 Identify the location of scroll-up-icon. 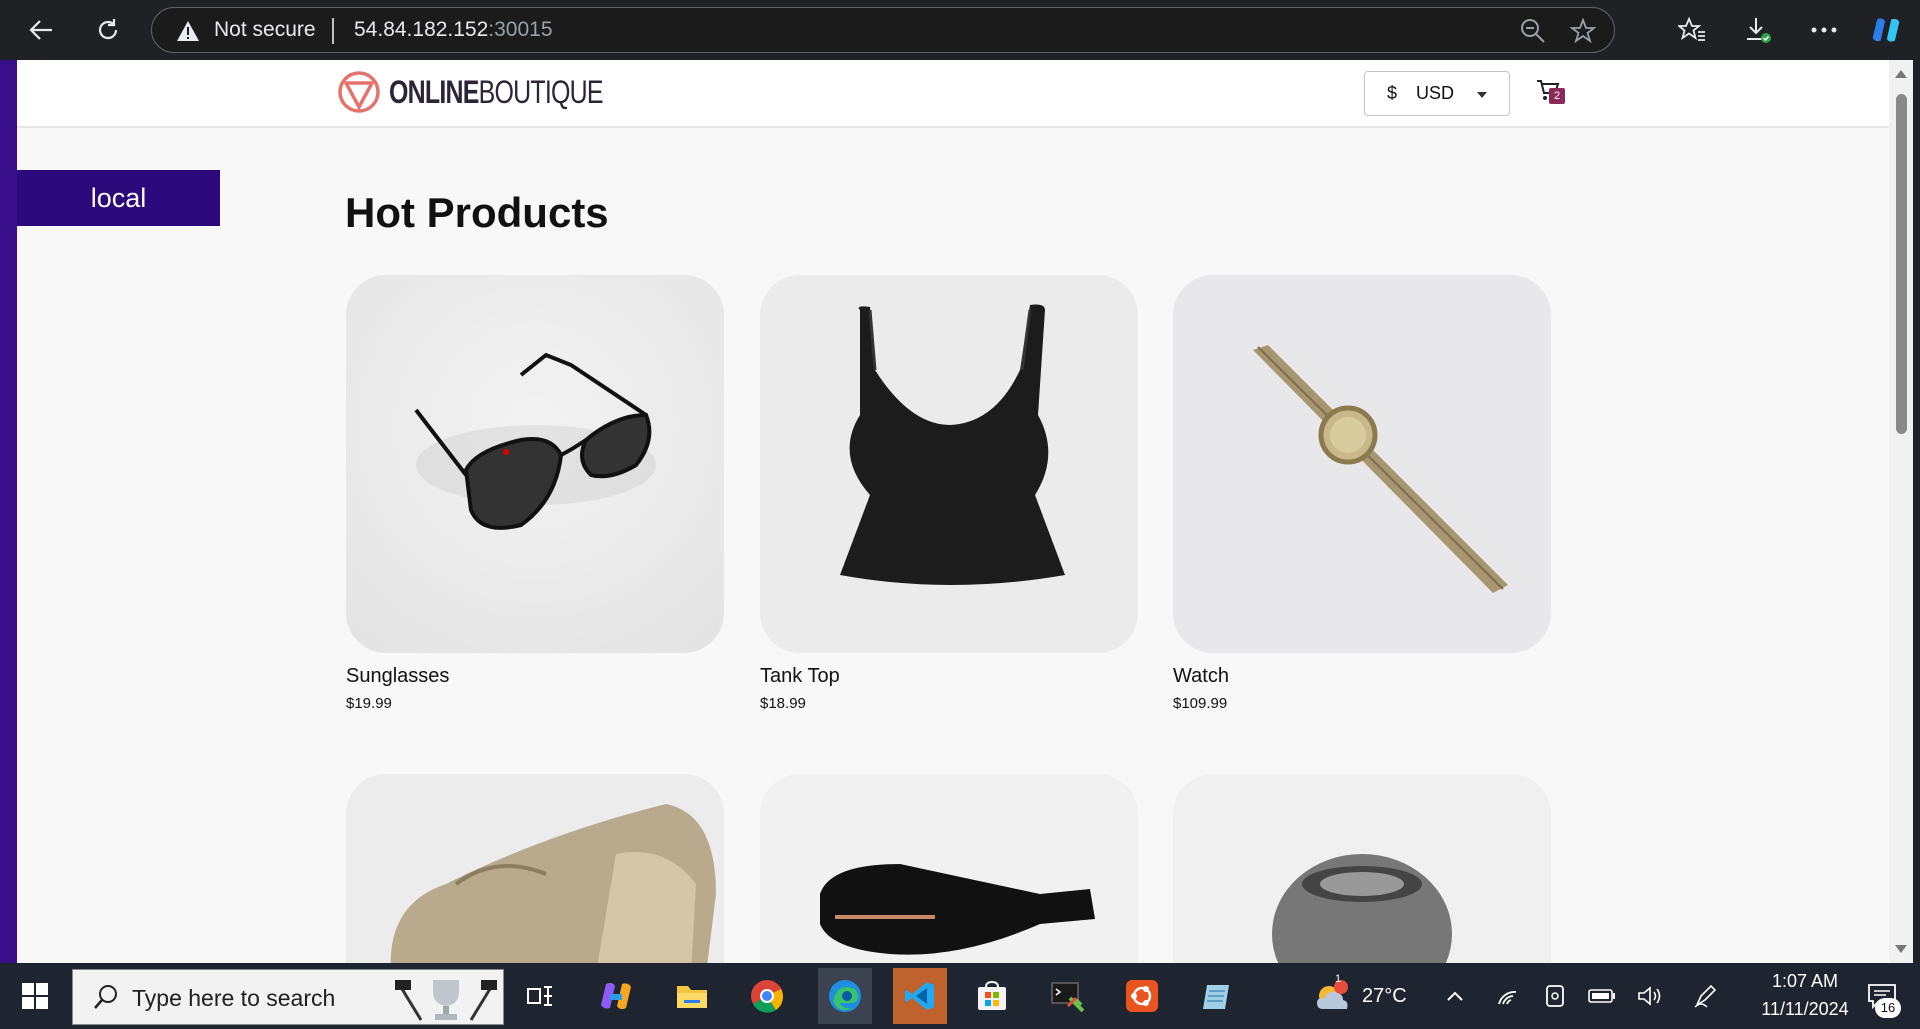
(1901, 74).